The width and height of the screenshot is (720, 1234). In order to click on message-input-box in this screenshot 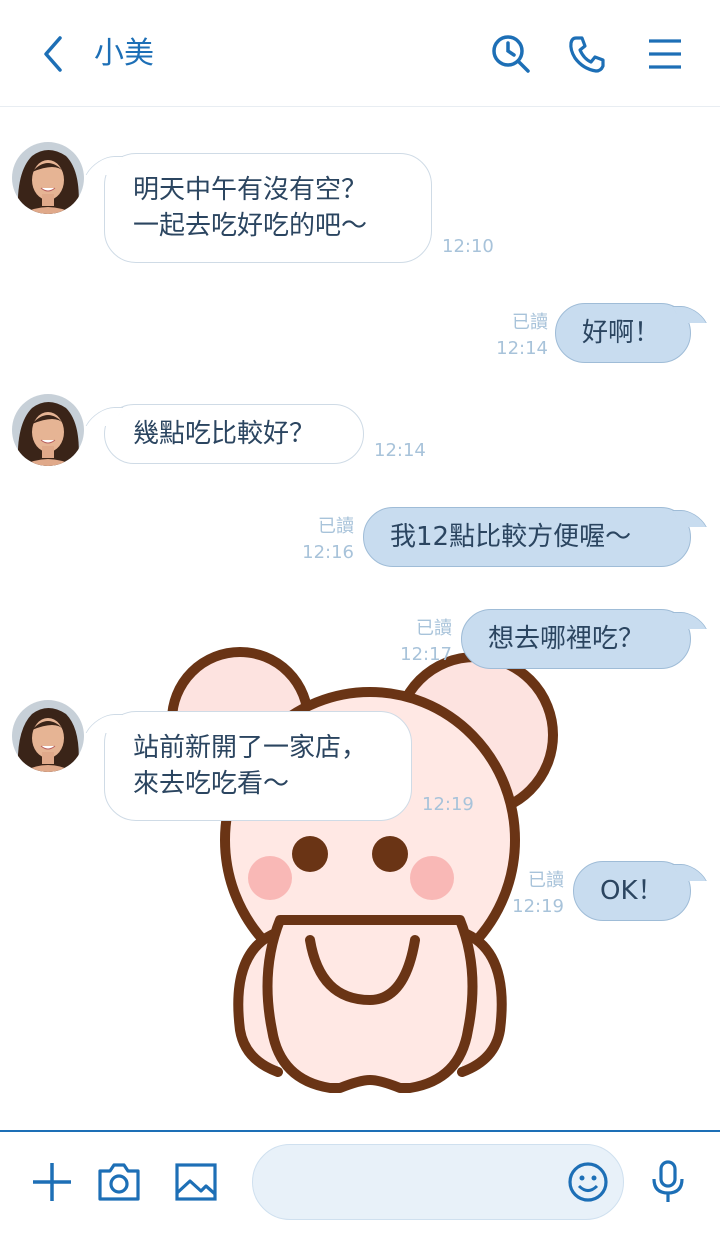, I will do `click(438, 1182)`.